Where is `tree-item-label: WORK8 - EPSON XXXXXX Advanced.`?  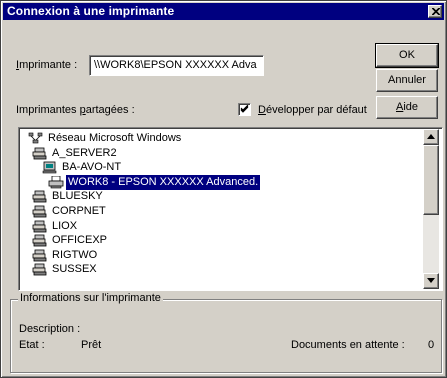 tree-item-label: WORK8 - EPSON XXXXXX Advanced. is located at coordinates (163, 182).